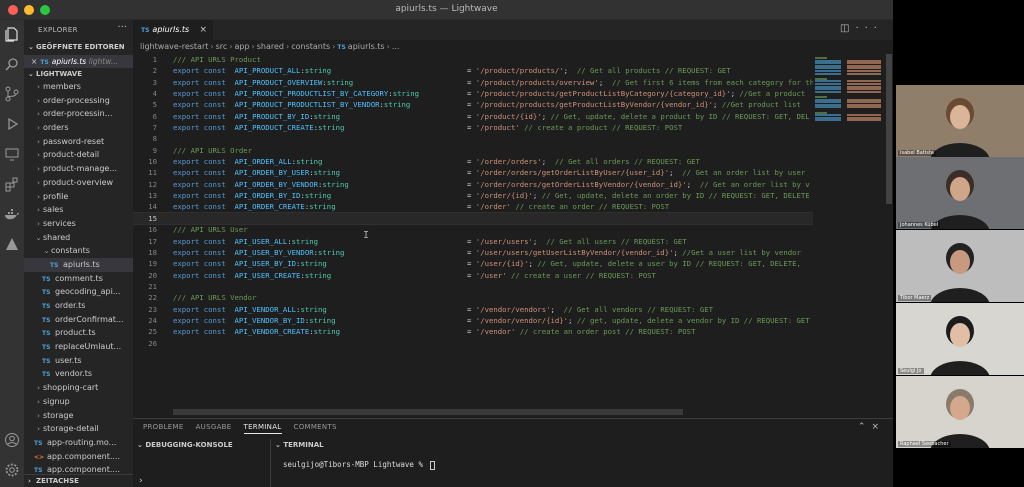  Describe the element at coordinates (78, 87) in the screenshot. I see `tree-item: › members` at that location.